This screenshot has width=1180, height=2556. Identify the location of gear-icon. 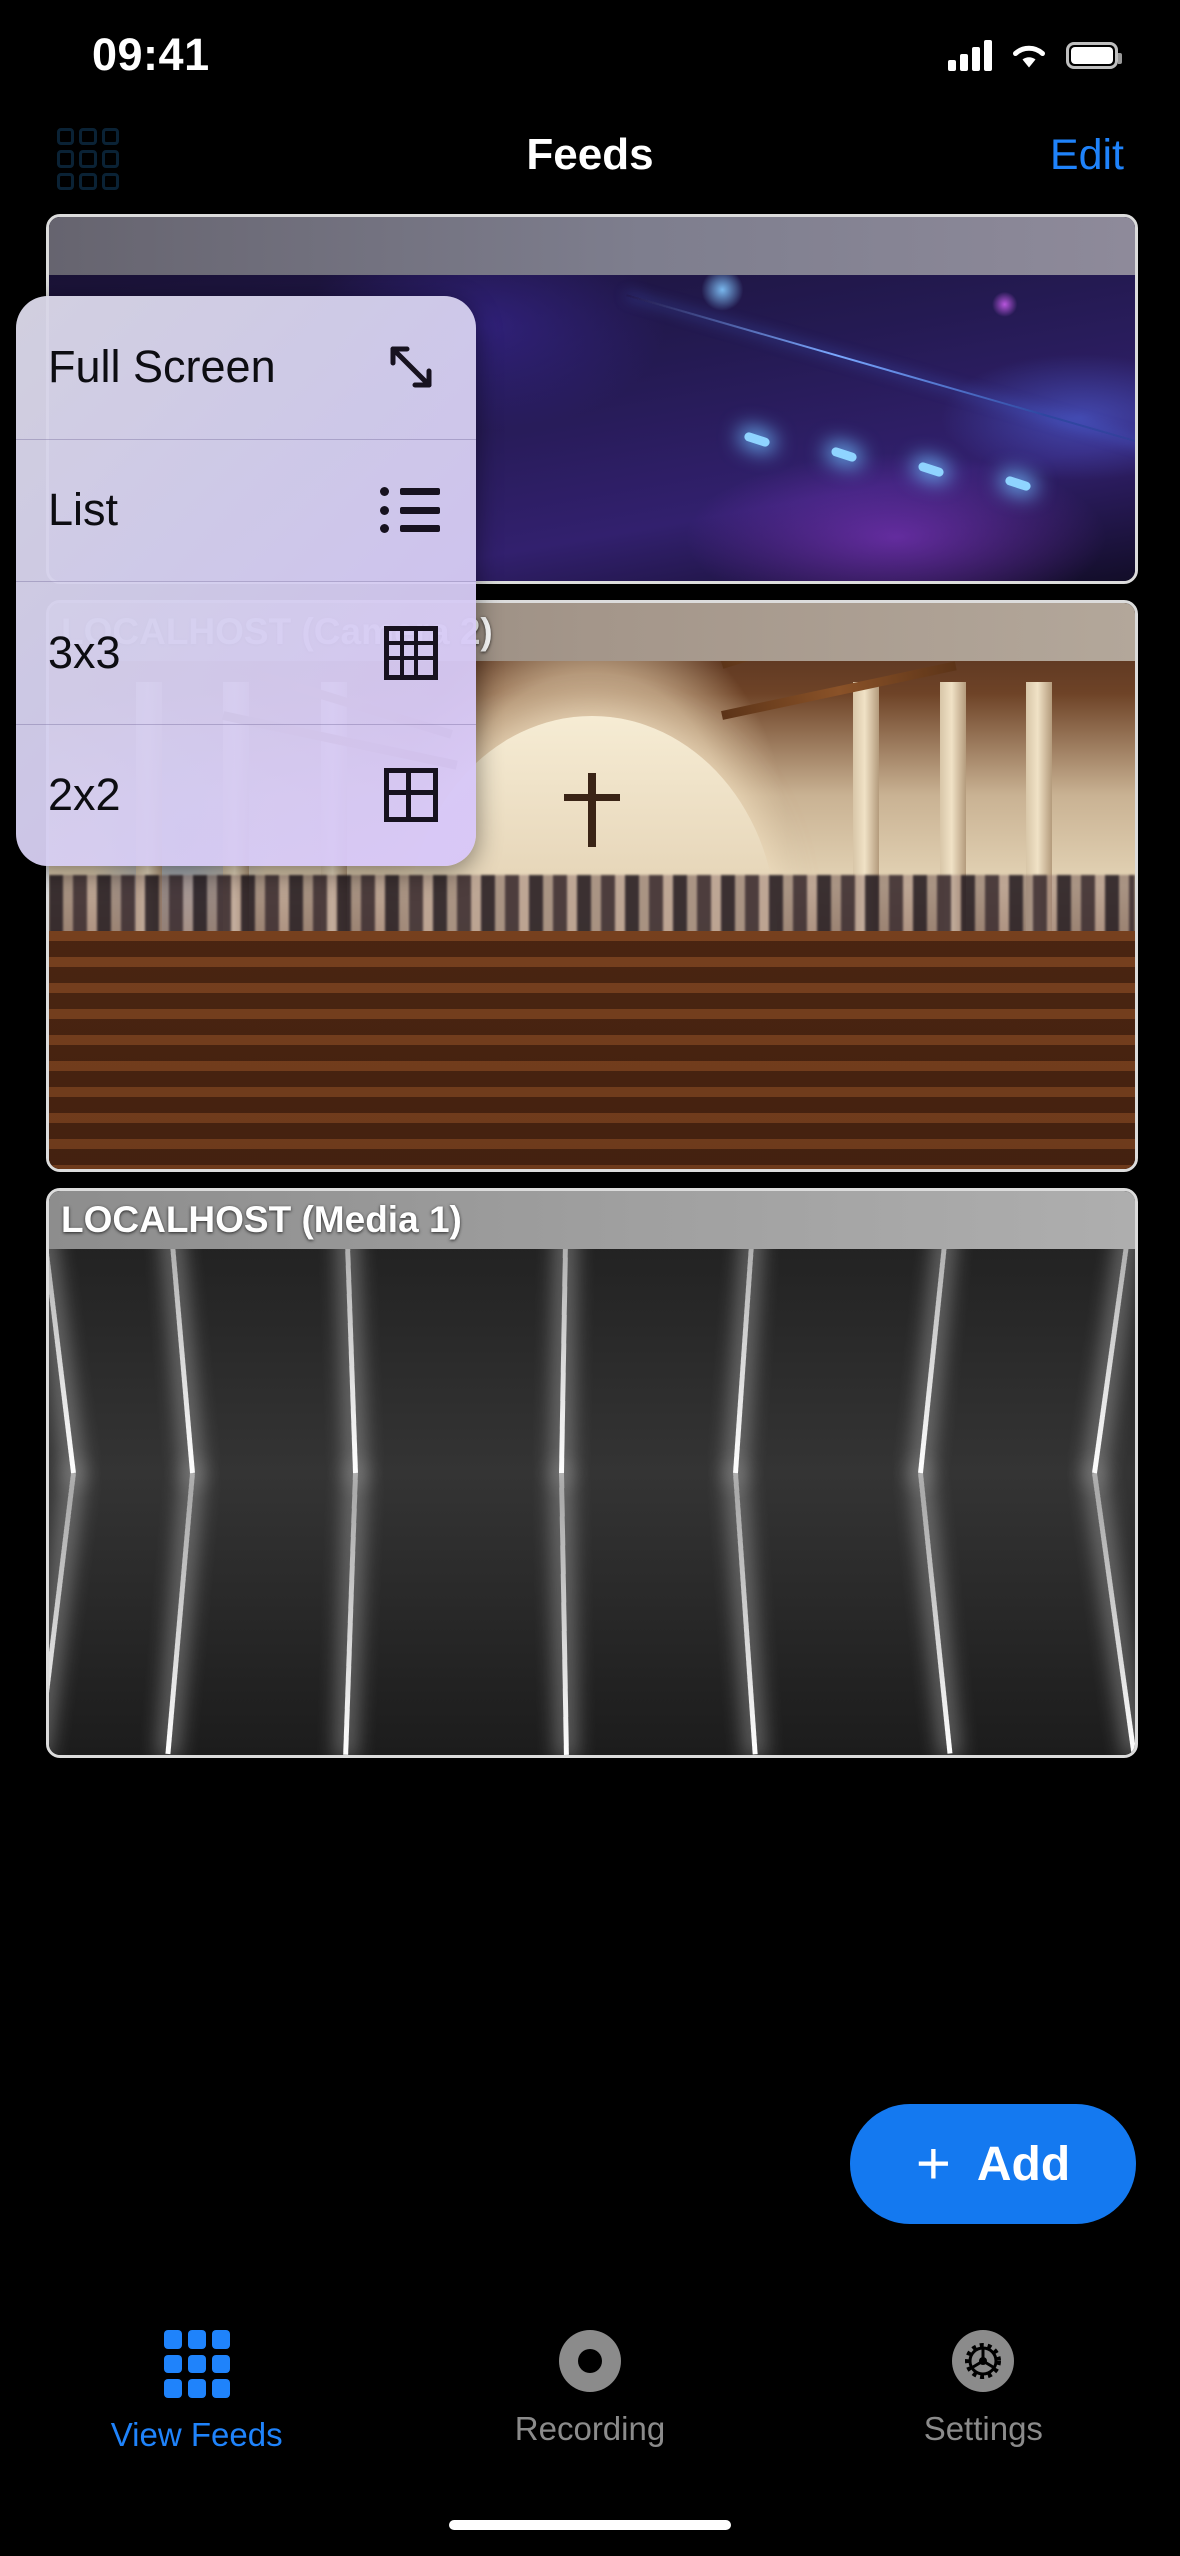
(983, 2361).